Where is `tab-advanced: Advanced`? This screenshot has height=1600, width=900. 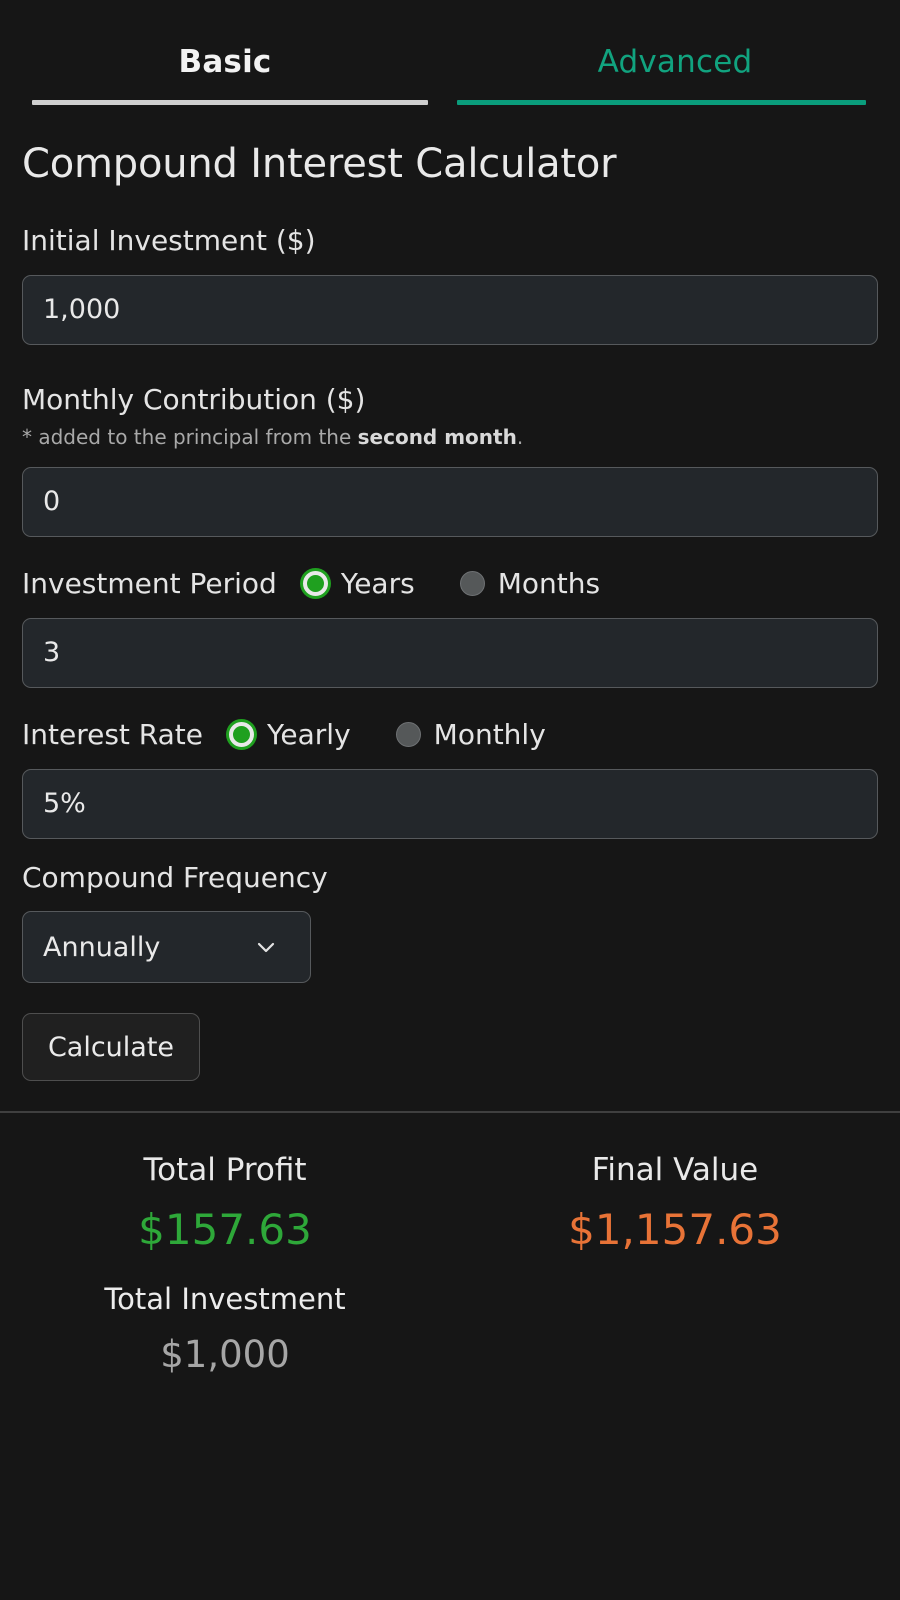
tab-advanced: Advanced is located at coordinates (675, 52).